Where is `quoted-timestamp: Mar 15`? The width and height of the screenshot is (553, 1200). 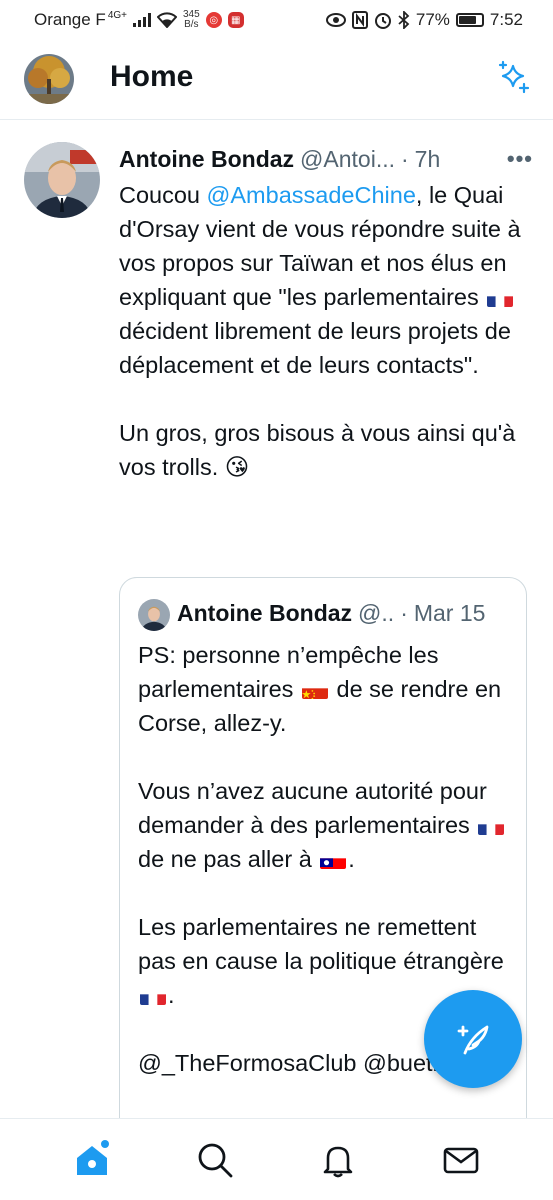
quoted-timestamp: Mar 15 is located at coordinates (449, 613).